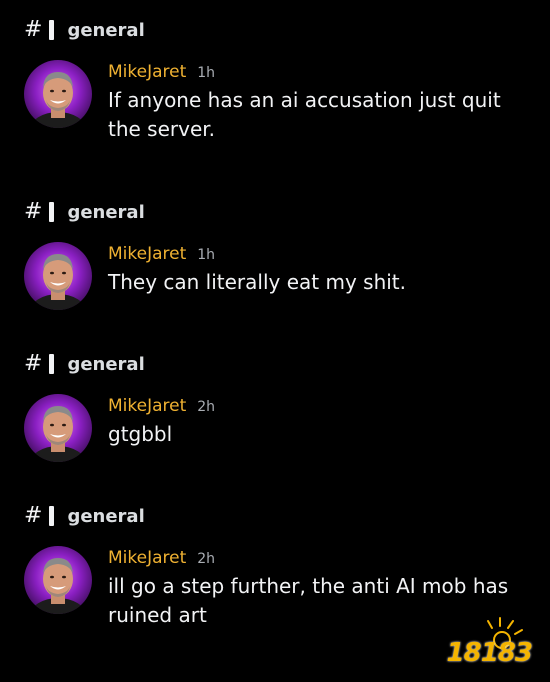  Describe the element at coordinates (257, 282) in the screenshot. I see `message-text: They can literally eat my shit.` at that location.